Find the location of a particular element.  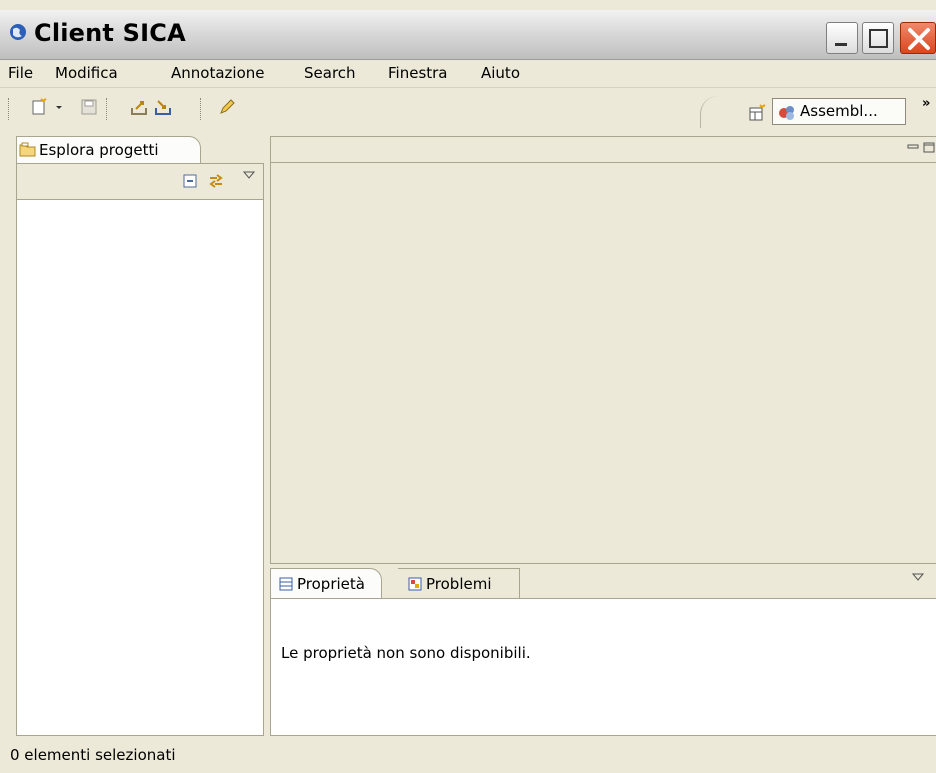

tab-label: Proprietà is located at coordinates (331, 584).